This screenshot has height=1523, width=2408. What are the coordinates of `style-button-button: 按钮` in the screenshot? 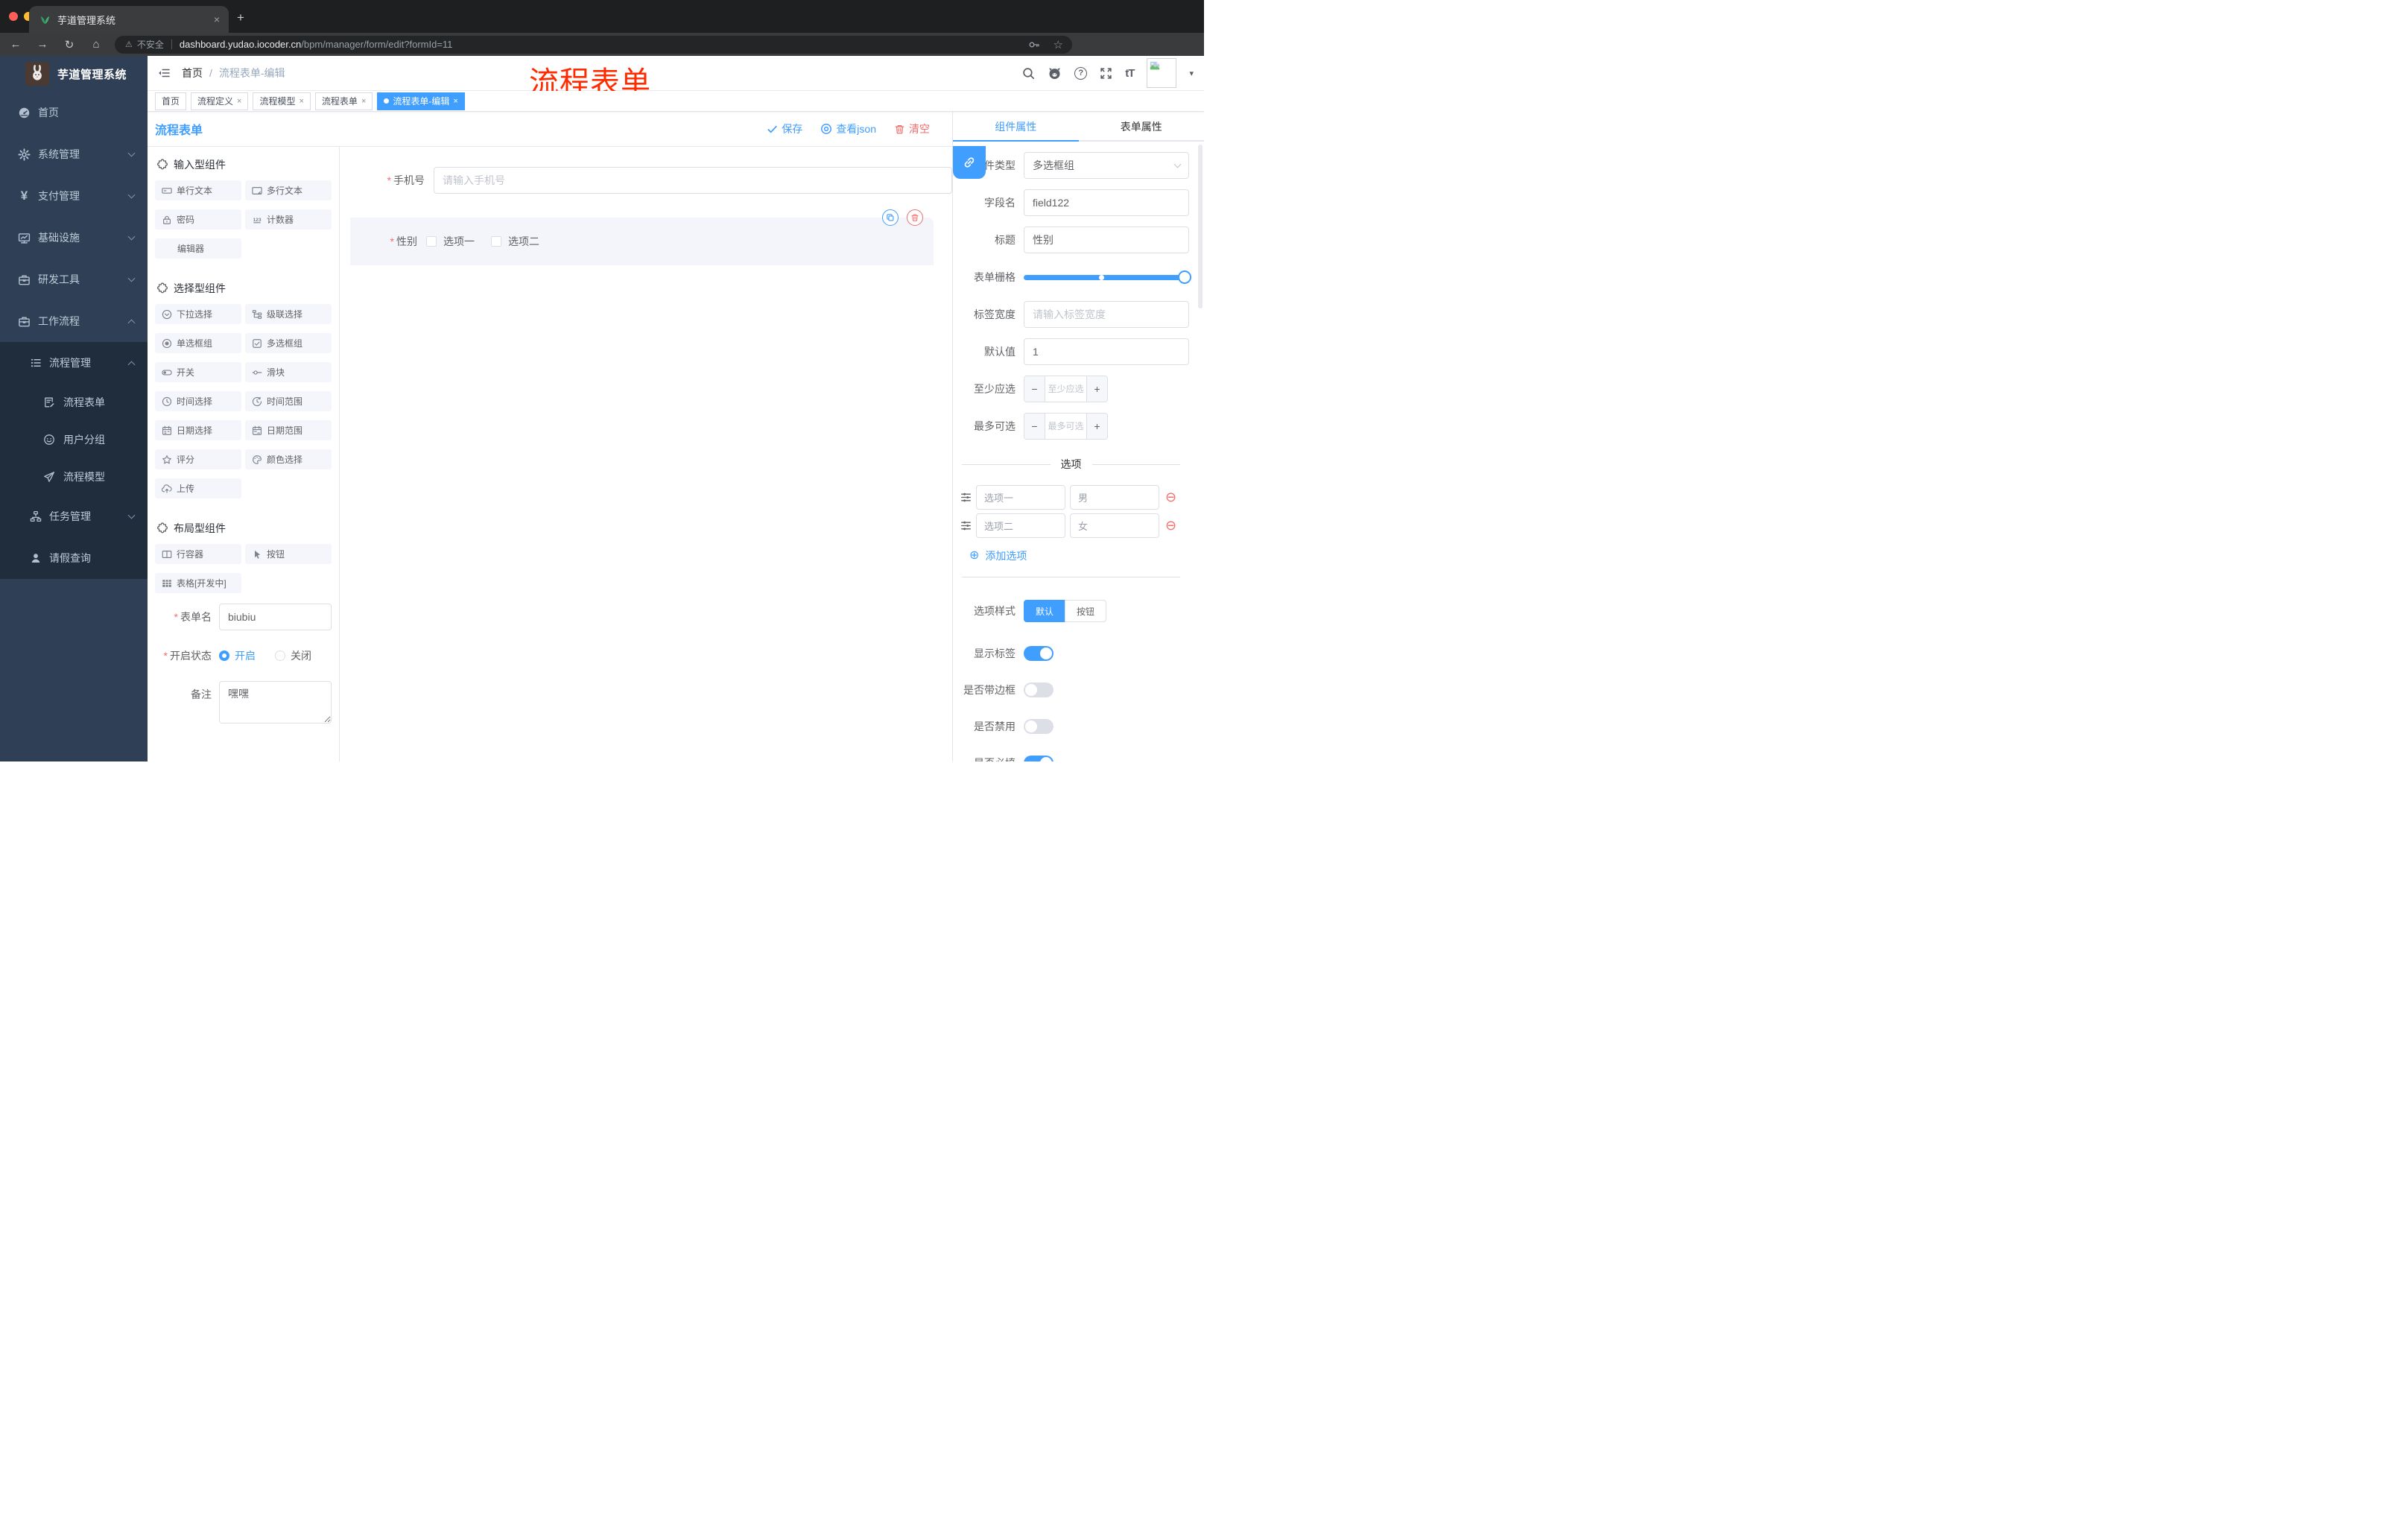 It's located at (1086, 611).